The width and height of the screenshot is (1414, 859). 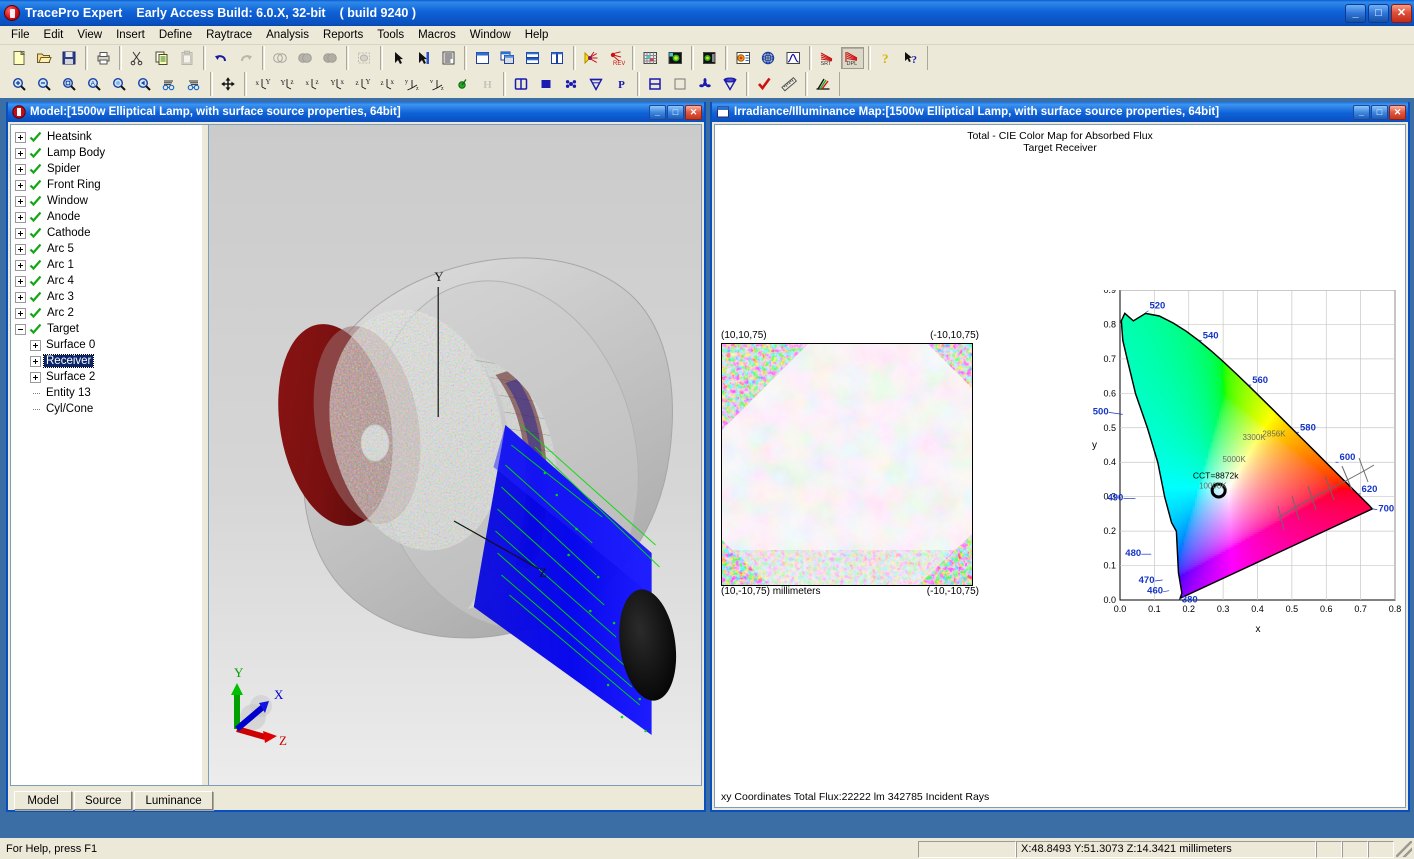 I want to click on tree-node-front-ring: Front Ring, so click(x=108, y=185).